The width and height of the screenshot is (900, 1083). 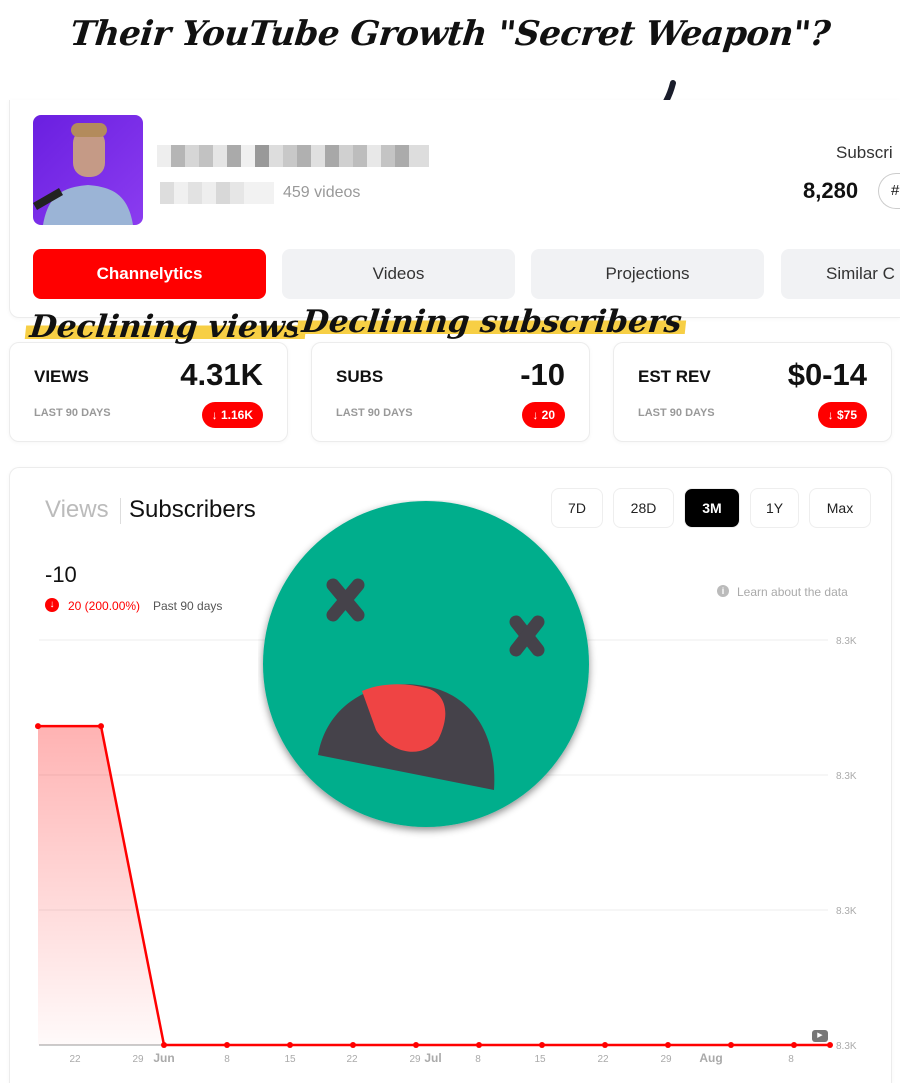 What do you see at coordinates (426, 664) in the screenshot?
I see `dead-face-emoji-icon` at bounding box center [426, 664].